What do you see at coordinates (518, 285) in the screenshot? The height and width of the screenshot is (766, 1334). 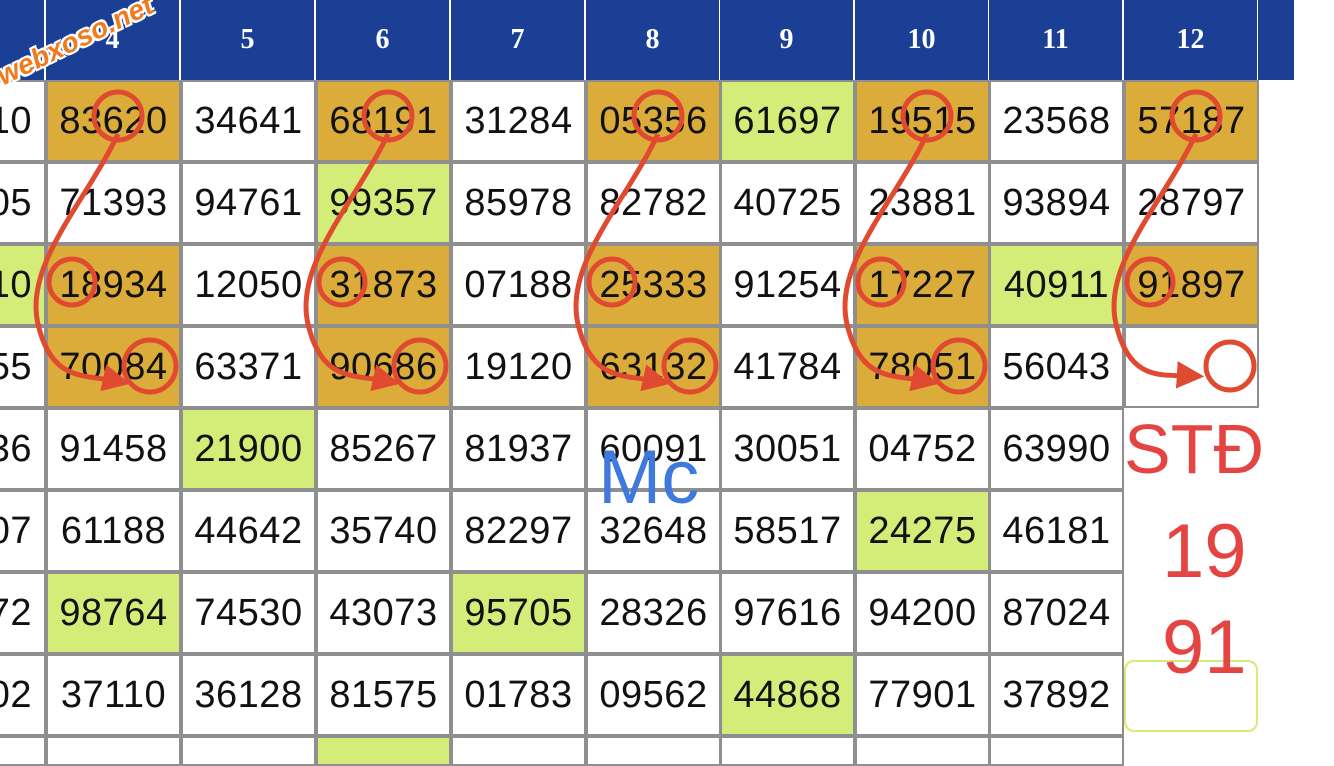 I see `result-cell: 07188` at bounding box center [518, 285].